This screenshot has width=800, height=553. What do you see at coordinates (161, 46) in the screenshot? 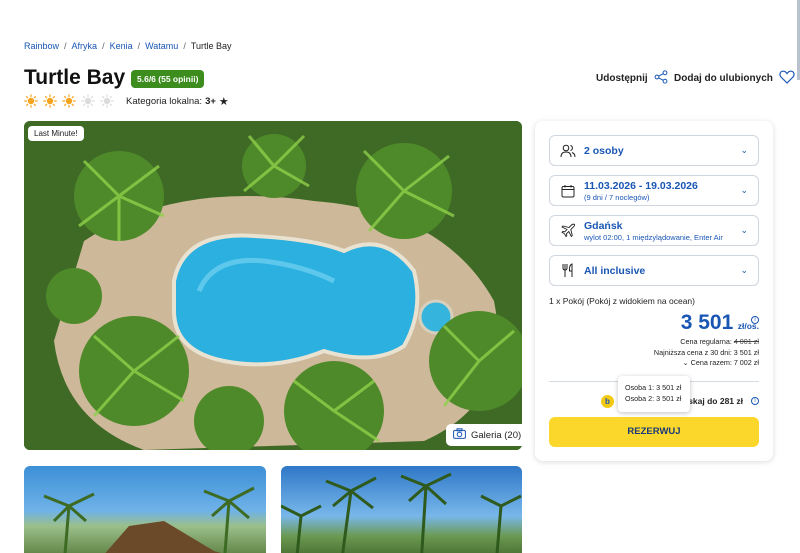
I see `breadcrumb-link-watamu: Watamu` at bounding box center [161, 46].